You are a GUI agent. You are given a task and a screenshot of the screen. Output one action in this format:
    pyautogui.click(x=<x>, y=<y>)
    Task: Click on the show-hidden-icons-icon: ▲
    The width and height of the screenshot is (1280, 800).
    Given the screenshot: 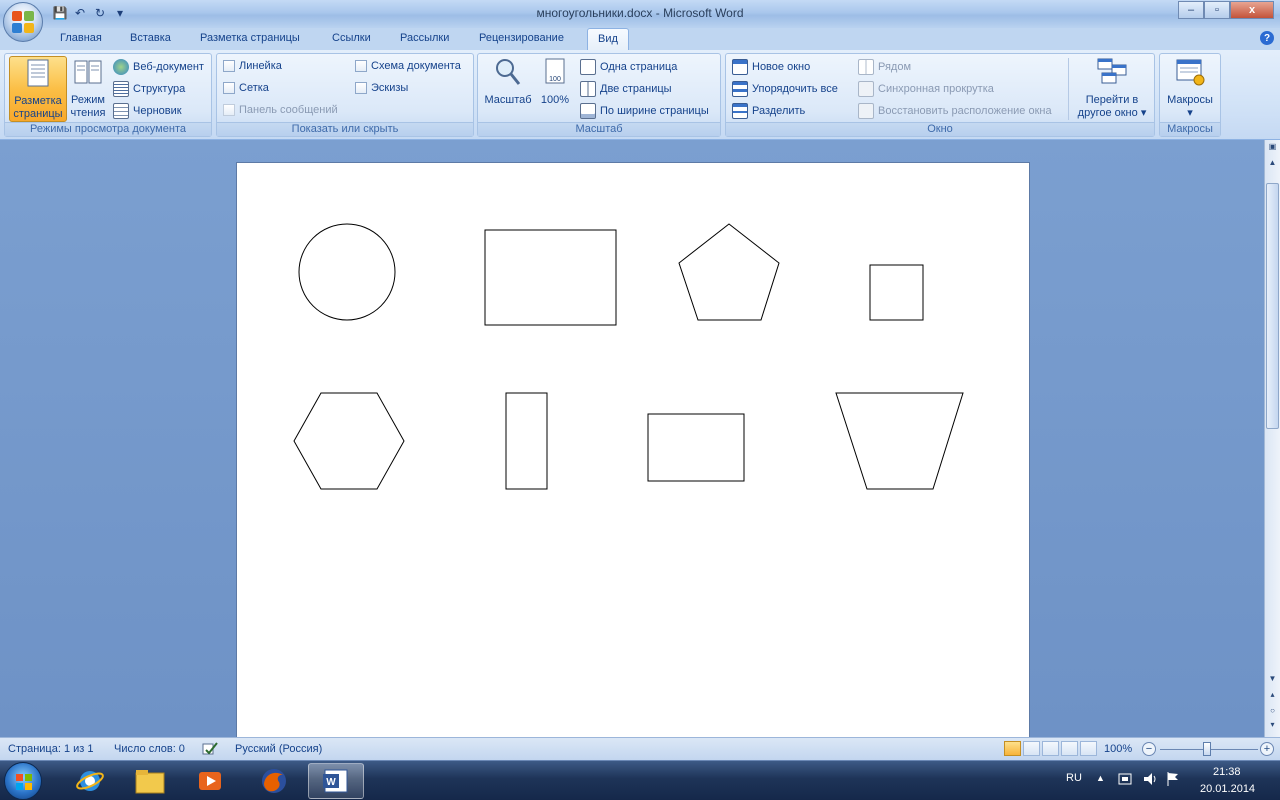 What is the action you would take?
    pyautogui.click(x=1100, y=778)
    